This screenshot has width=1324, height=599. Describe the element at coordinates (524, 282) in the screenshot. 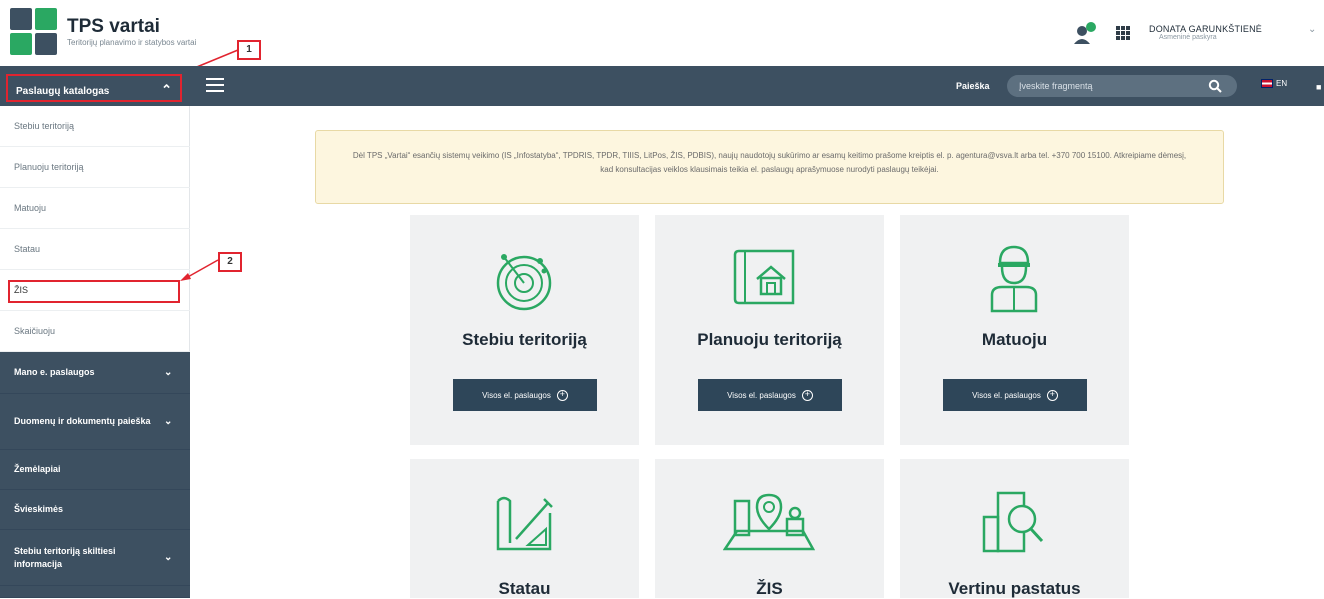

I see `radar-target-icon` at that location.